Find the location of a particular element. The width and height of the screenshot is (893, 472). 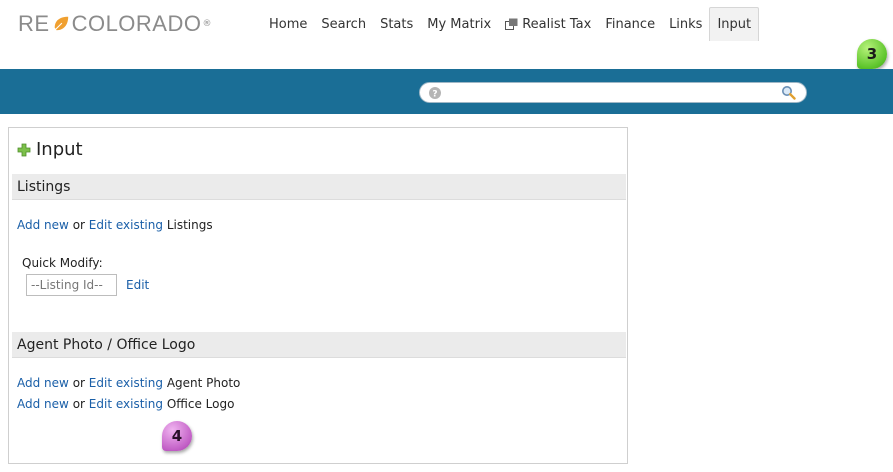

nav-my-matrix: My Matrix is located at coordinates (459, 24).